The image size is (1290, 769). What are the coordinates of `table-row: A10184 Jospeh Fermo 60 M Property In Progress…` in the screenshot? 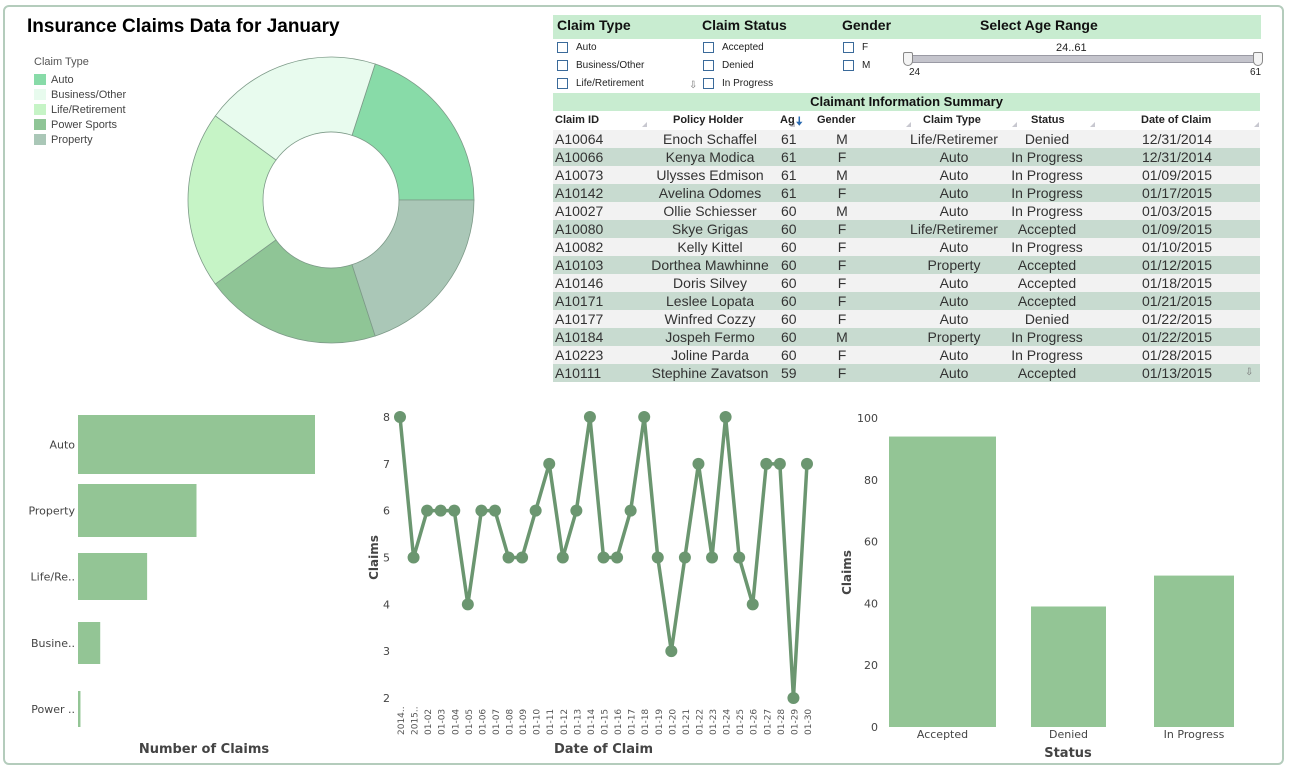 It's located at (906, 337).